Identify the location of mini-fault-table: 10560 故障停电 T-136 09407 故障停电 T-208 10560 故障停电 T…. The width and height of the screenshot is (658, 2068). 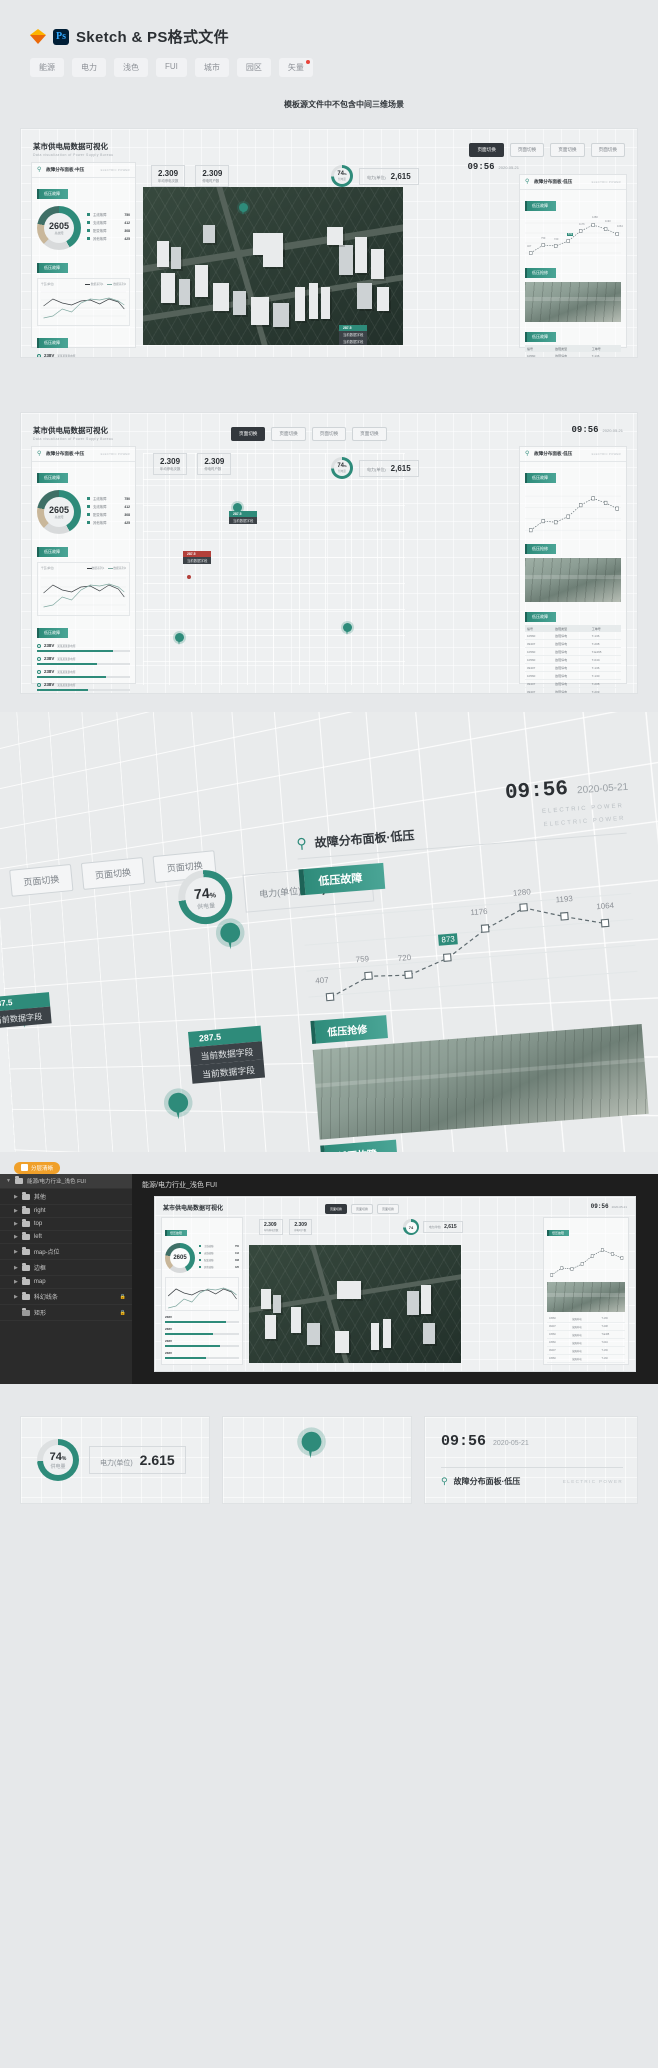
(586, 1339).